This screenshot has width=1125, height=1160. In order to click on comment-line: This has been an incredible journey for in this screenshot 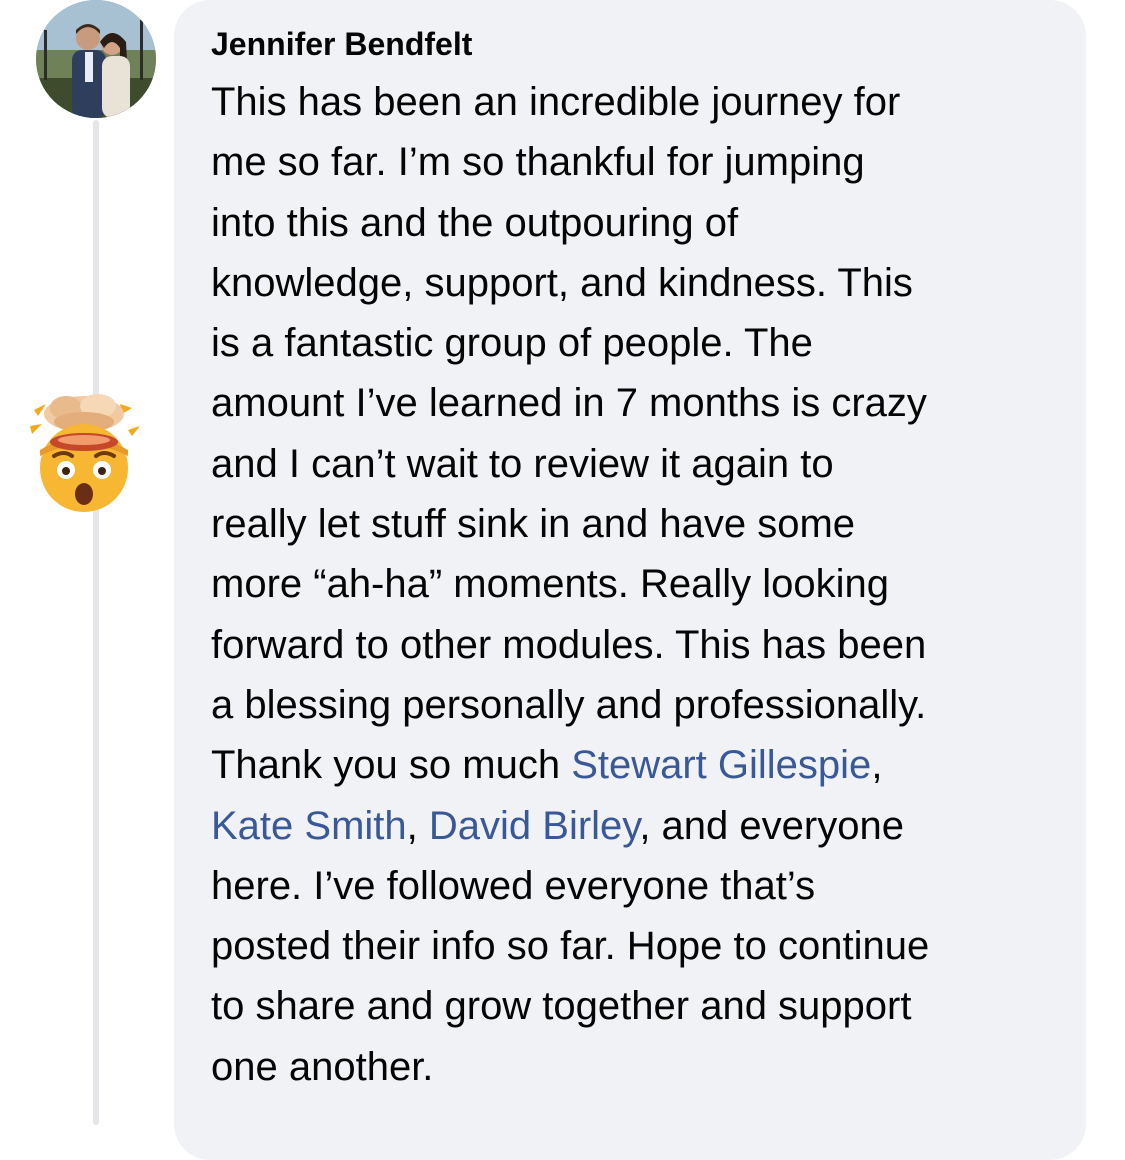, I will do `click(556, 102)`.